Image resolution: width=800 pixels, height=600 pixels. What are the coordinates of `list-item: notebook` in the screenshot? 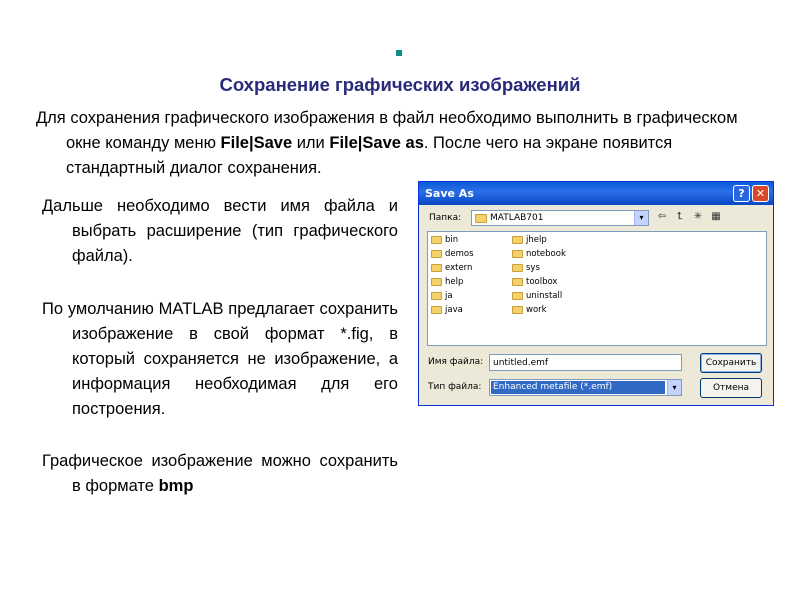 It's located at (539, 255).